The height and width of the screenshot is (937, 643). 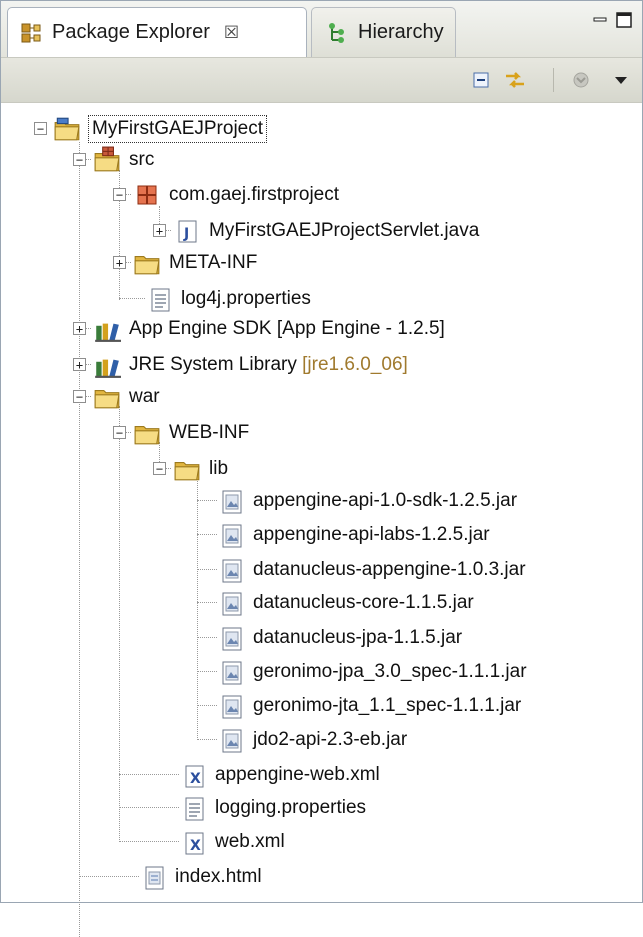 I want to click on view-menu-icon, so click(x=621, y=80).